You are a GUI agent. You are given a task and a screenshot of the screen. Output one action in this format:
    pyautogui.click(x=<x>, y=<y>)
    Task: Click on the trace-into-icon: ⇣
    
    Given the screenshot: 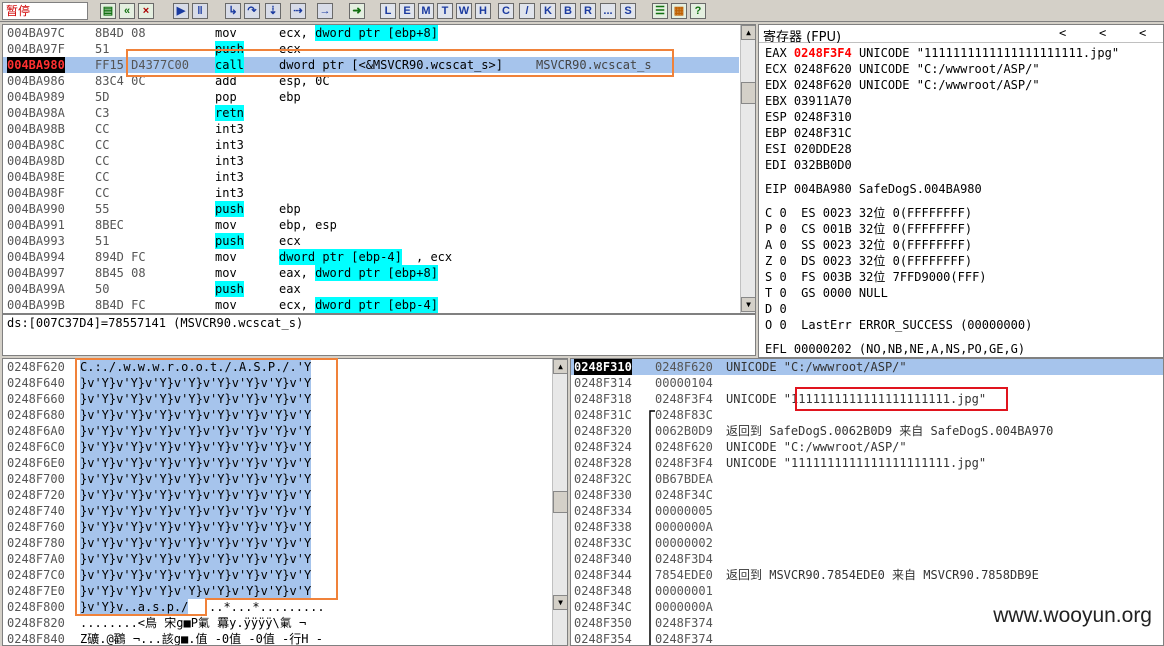 What is the action you would take?
    pyautogui.click(x=273, y=11)
    